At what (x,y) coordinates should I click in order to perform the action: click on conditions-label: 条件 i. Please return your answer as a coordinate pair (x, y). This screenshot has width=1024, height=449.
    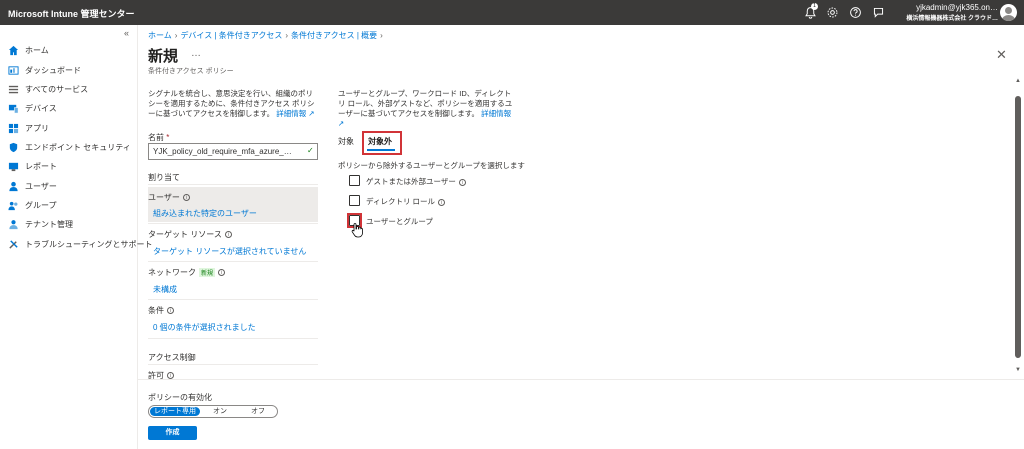
    Looking at the image, I should click on (161, 310).